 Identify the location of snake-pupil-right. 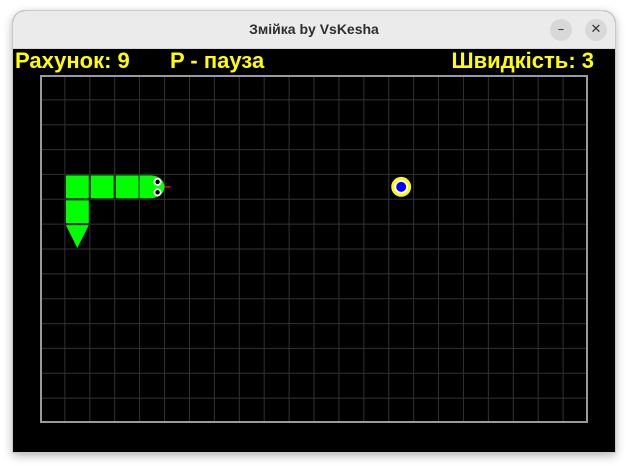
(157, 192).